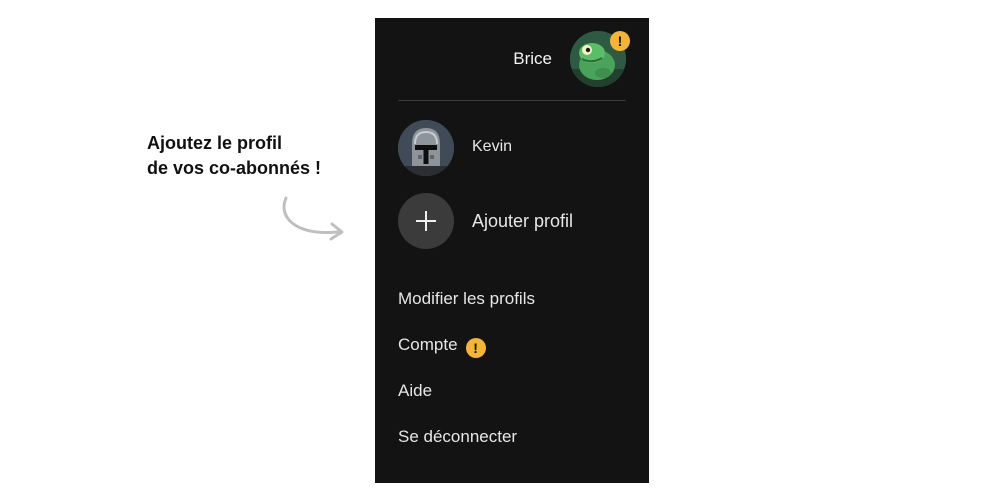 The image size is (1000, 500). I want to click on add-profile-label: Ajouter profil, so click(523, 221).